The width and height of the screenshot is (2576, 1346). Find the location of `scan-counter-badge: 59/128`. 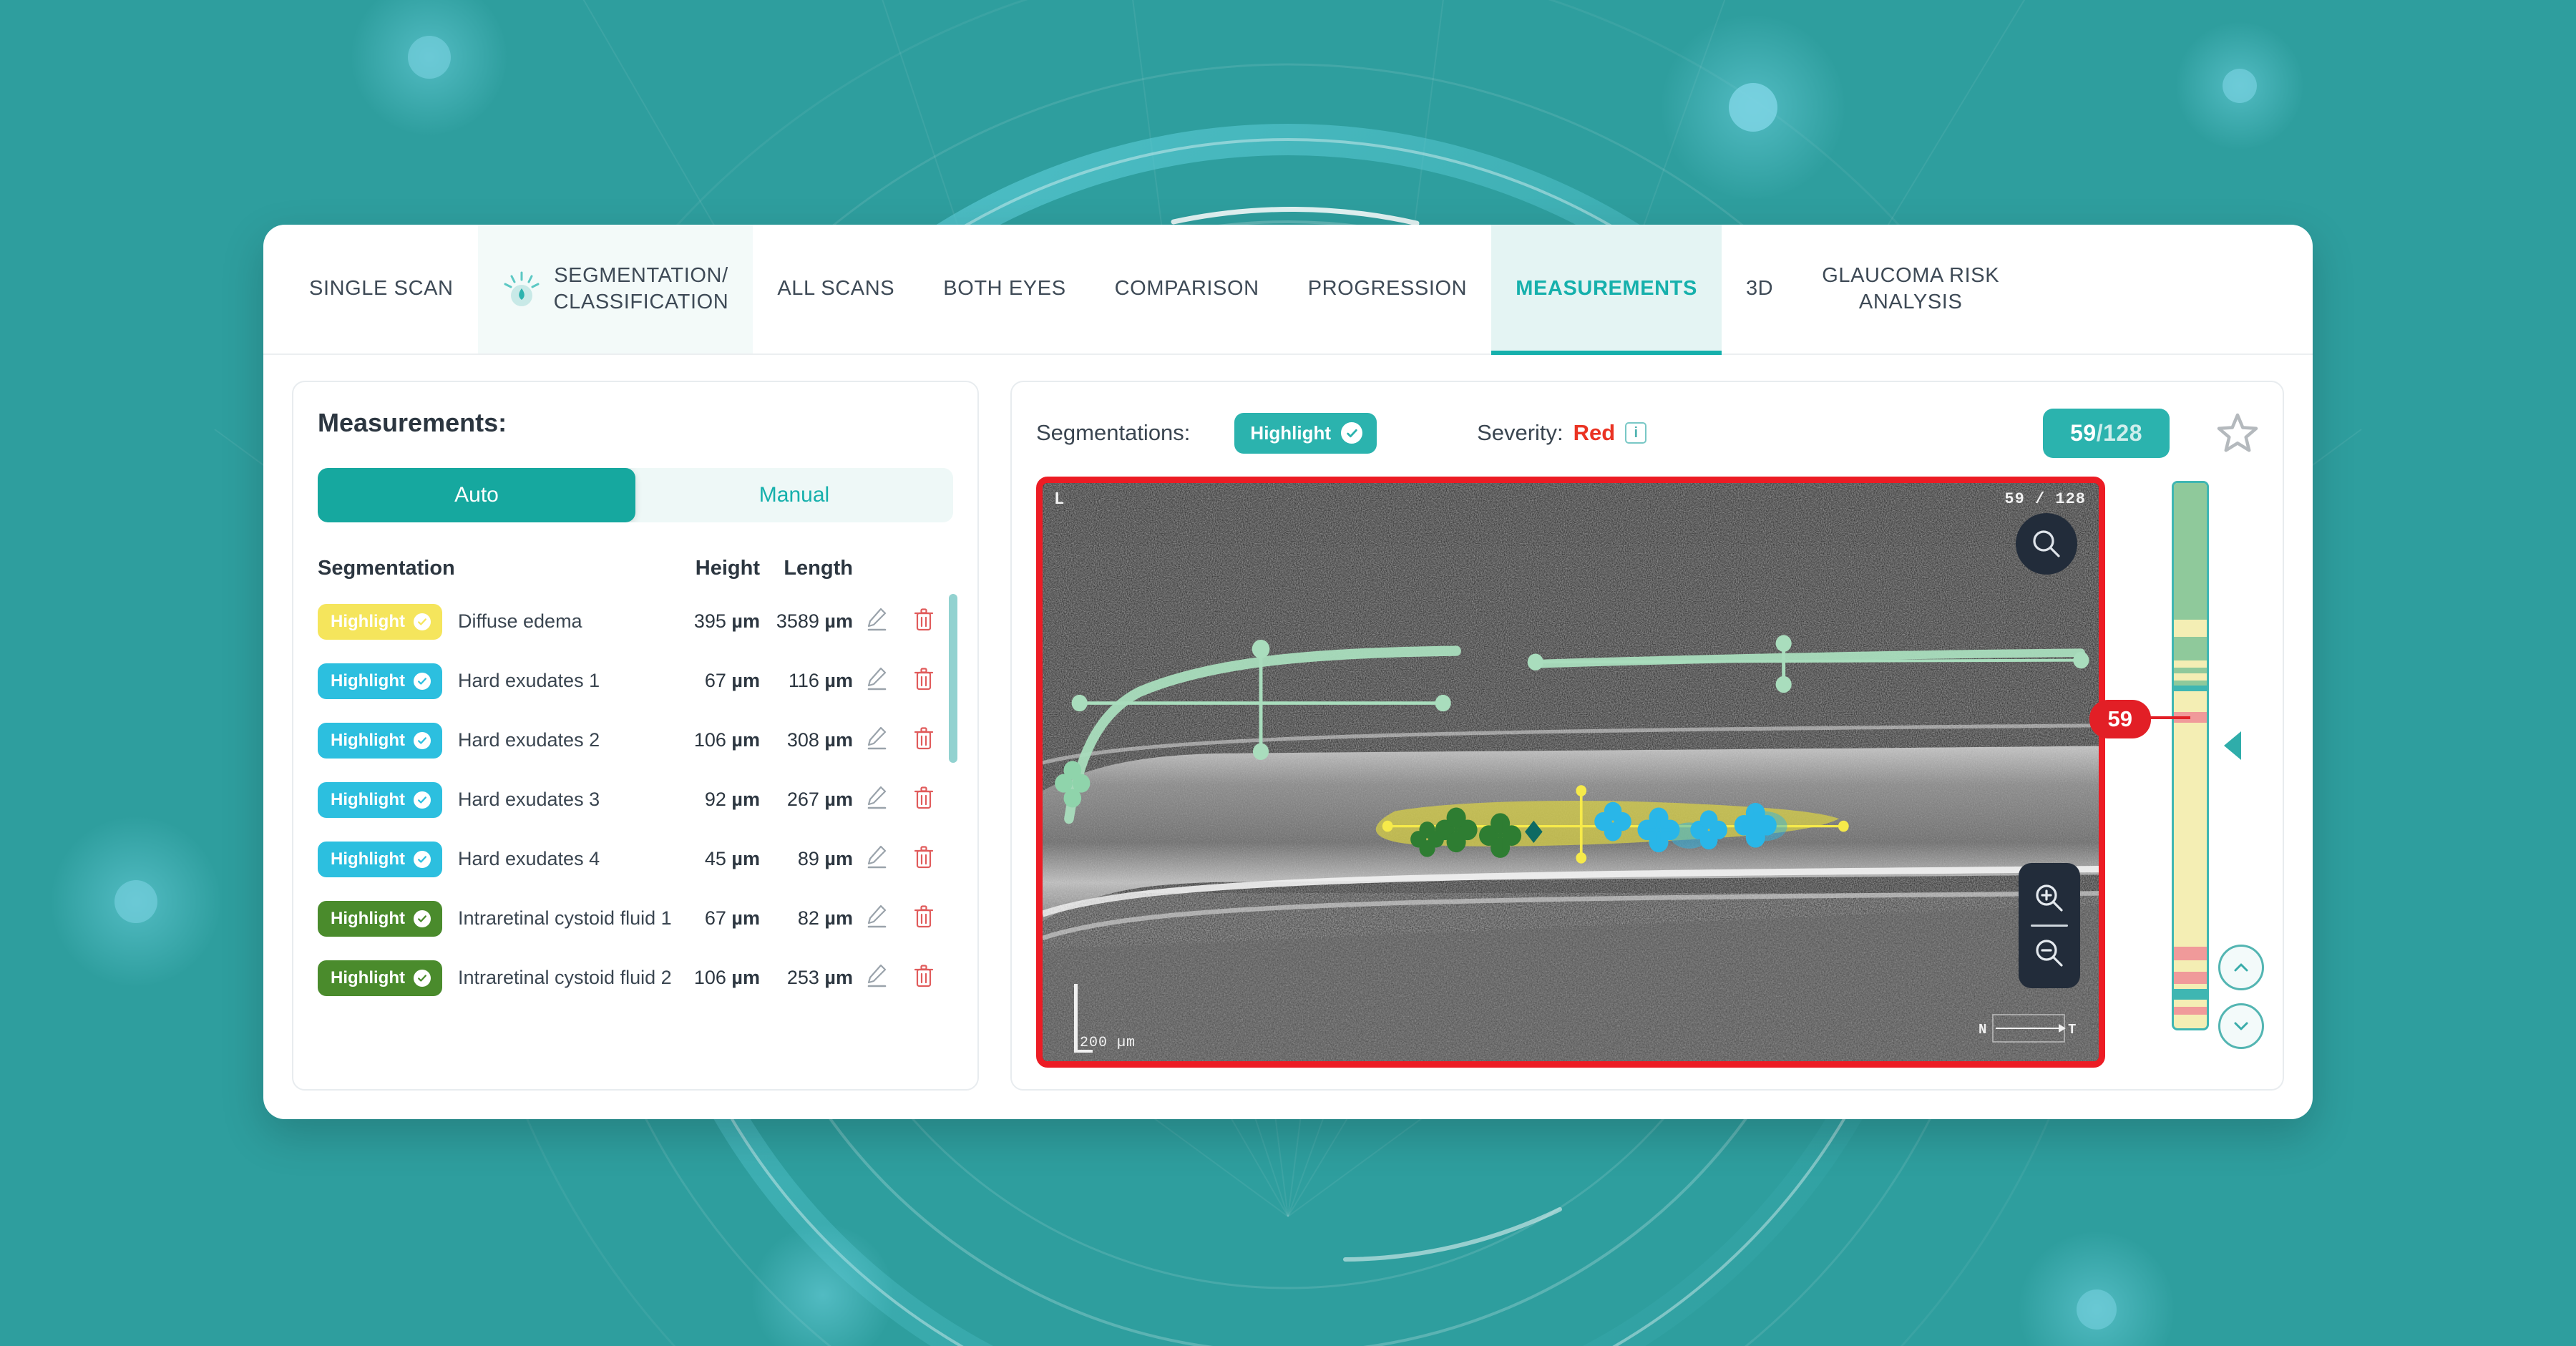

scan-counter-badge: 59/128 is located at coordinates (2106, 433).